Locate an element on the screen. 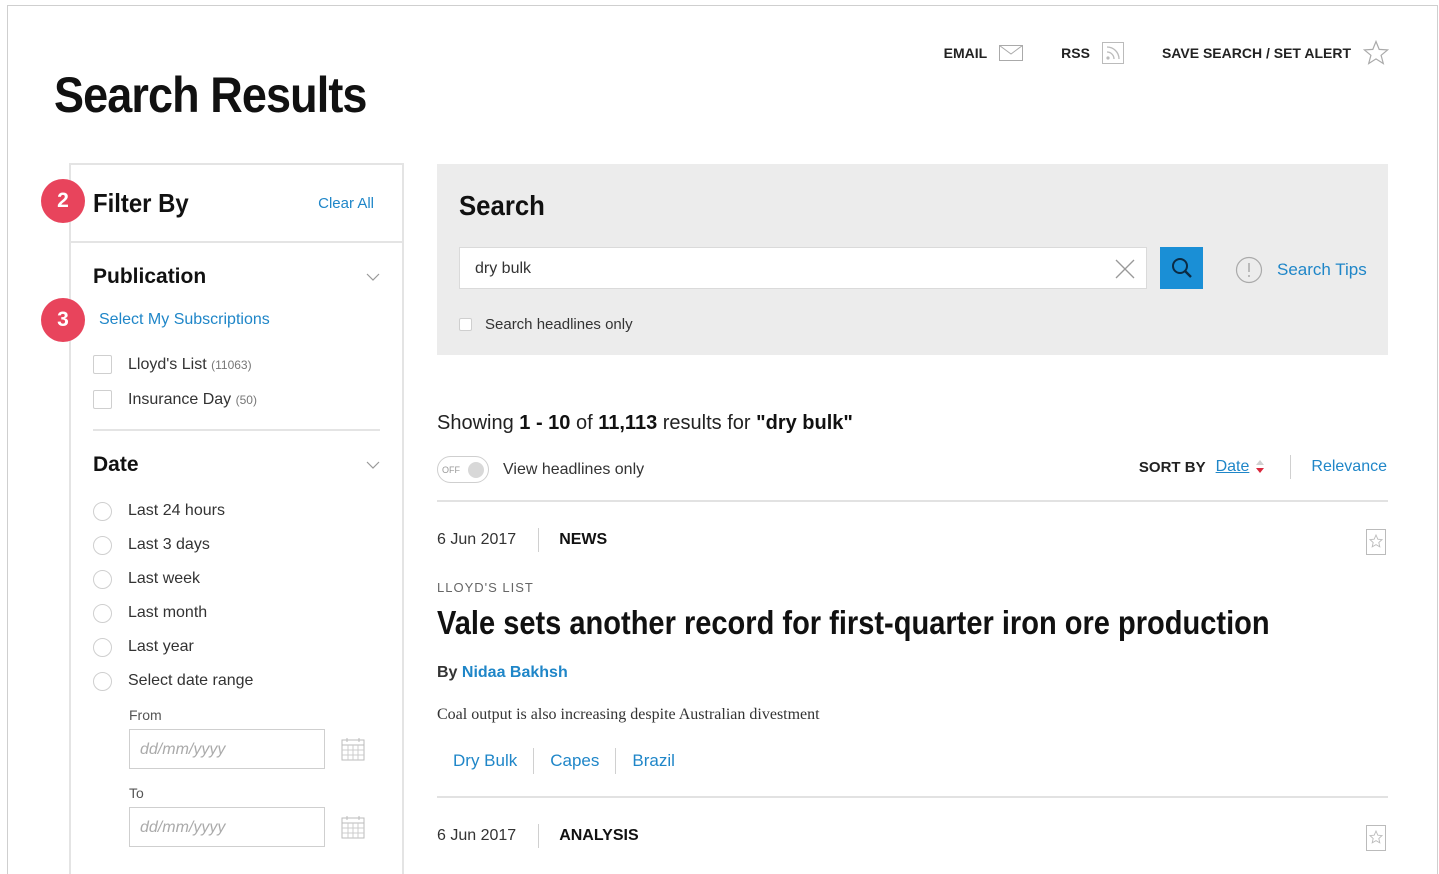  date-option-last-week: Last week is located at coordinates (236, 579).